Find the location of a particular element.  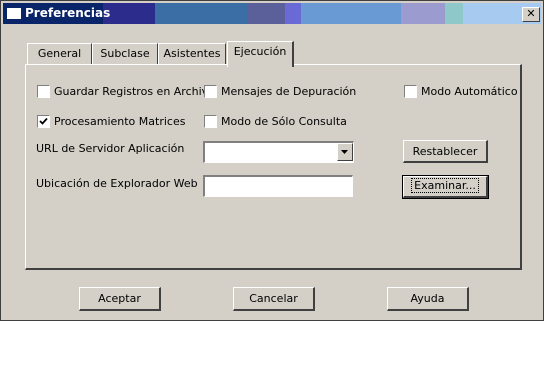

close-icon: ✕ is located at coordinates (531, 13).